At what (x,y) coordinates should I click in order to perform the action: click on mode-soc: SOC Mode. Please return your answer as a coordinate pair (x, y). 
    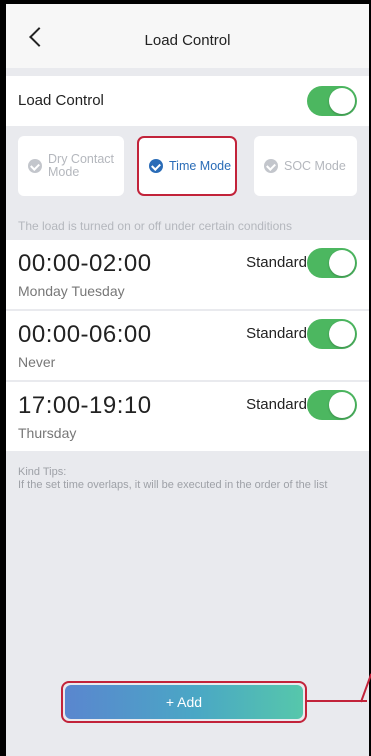
    Looking at the image, I should click on (305, 166).